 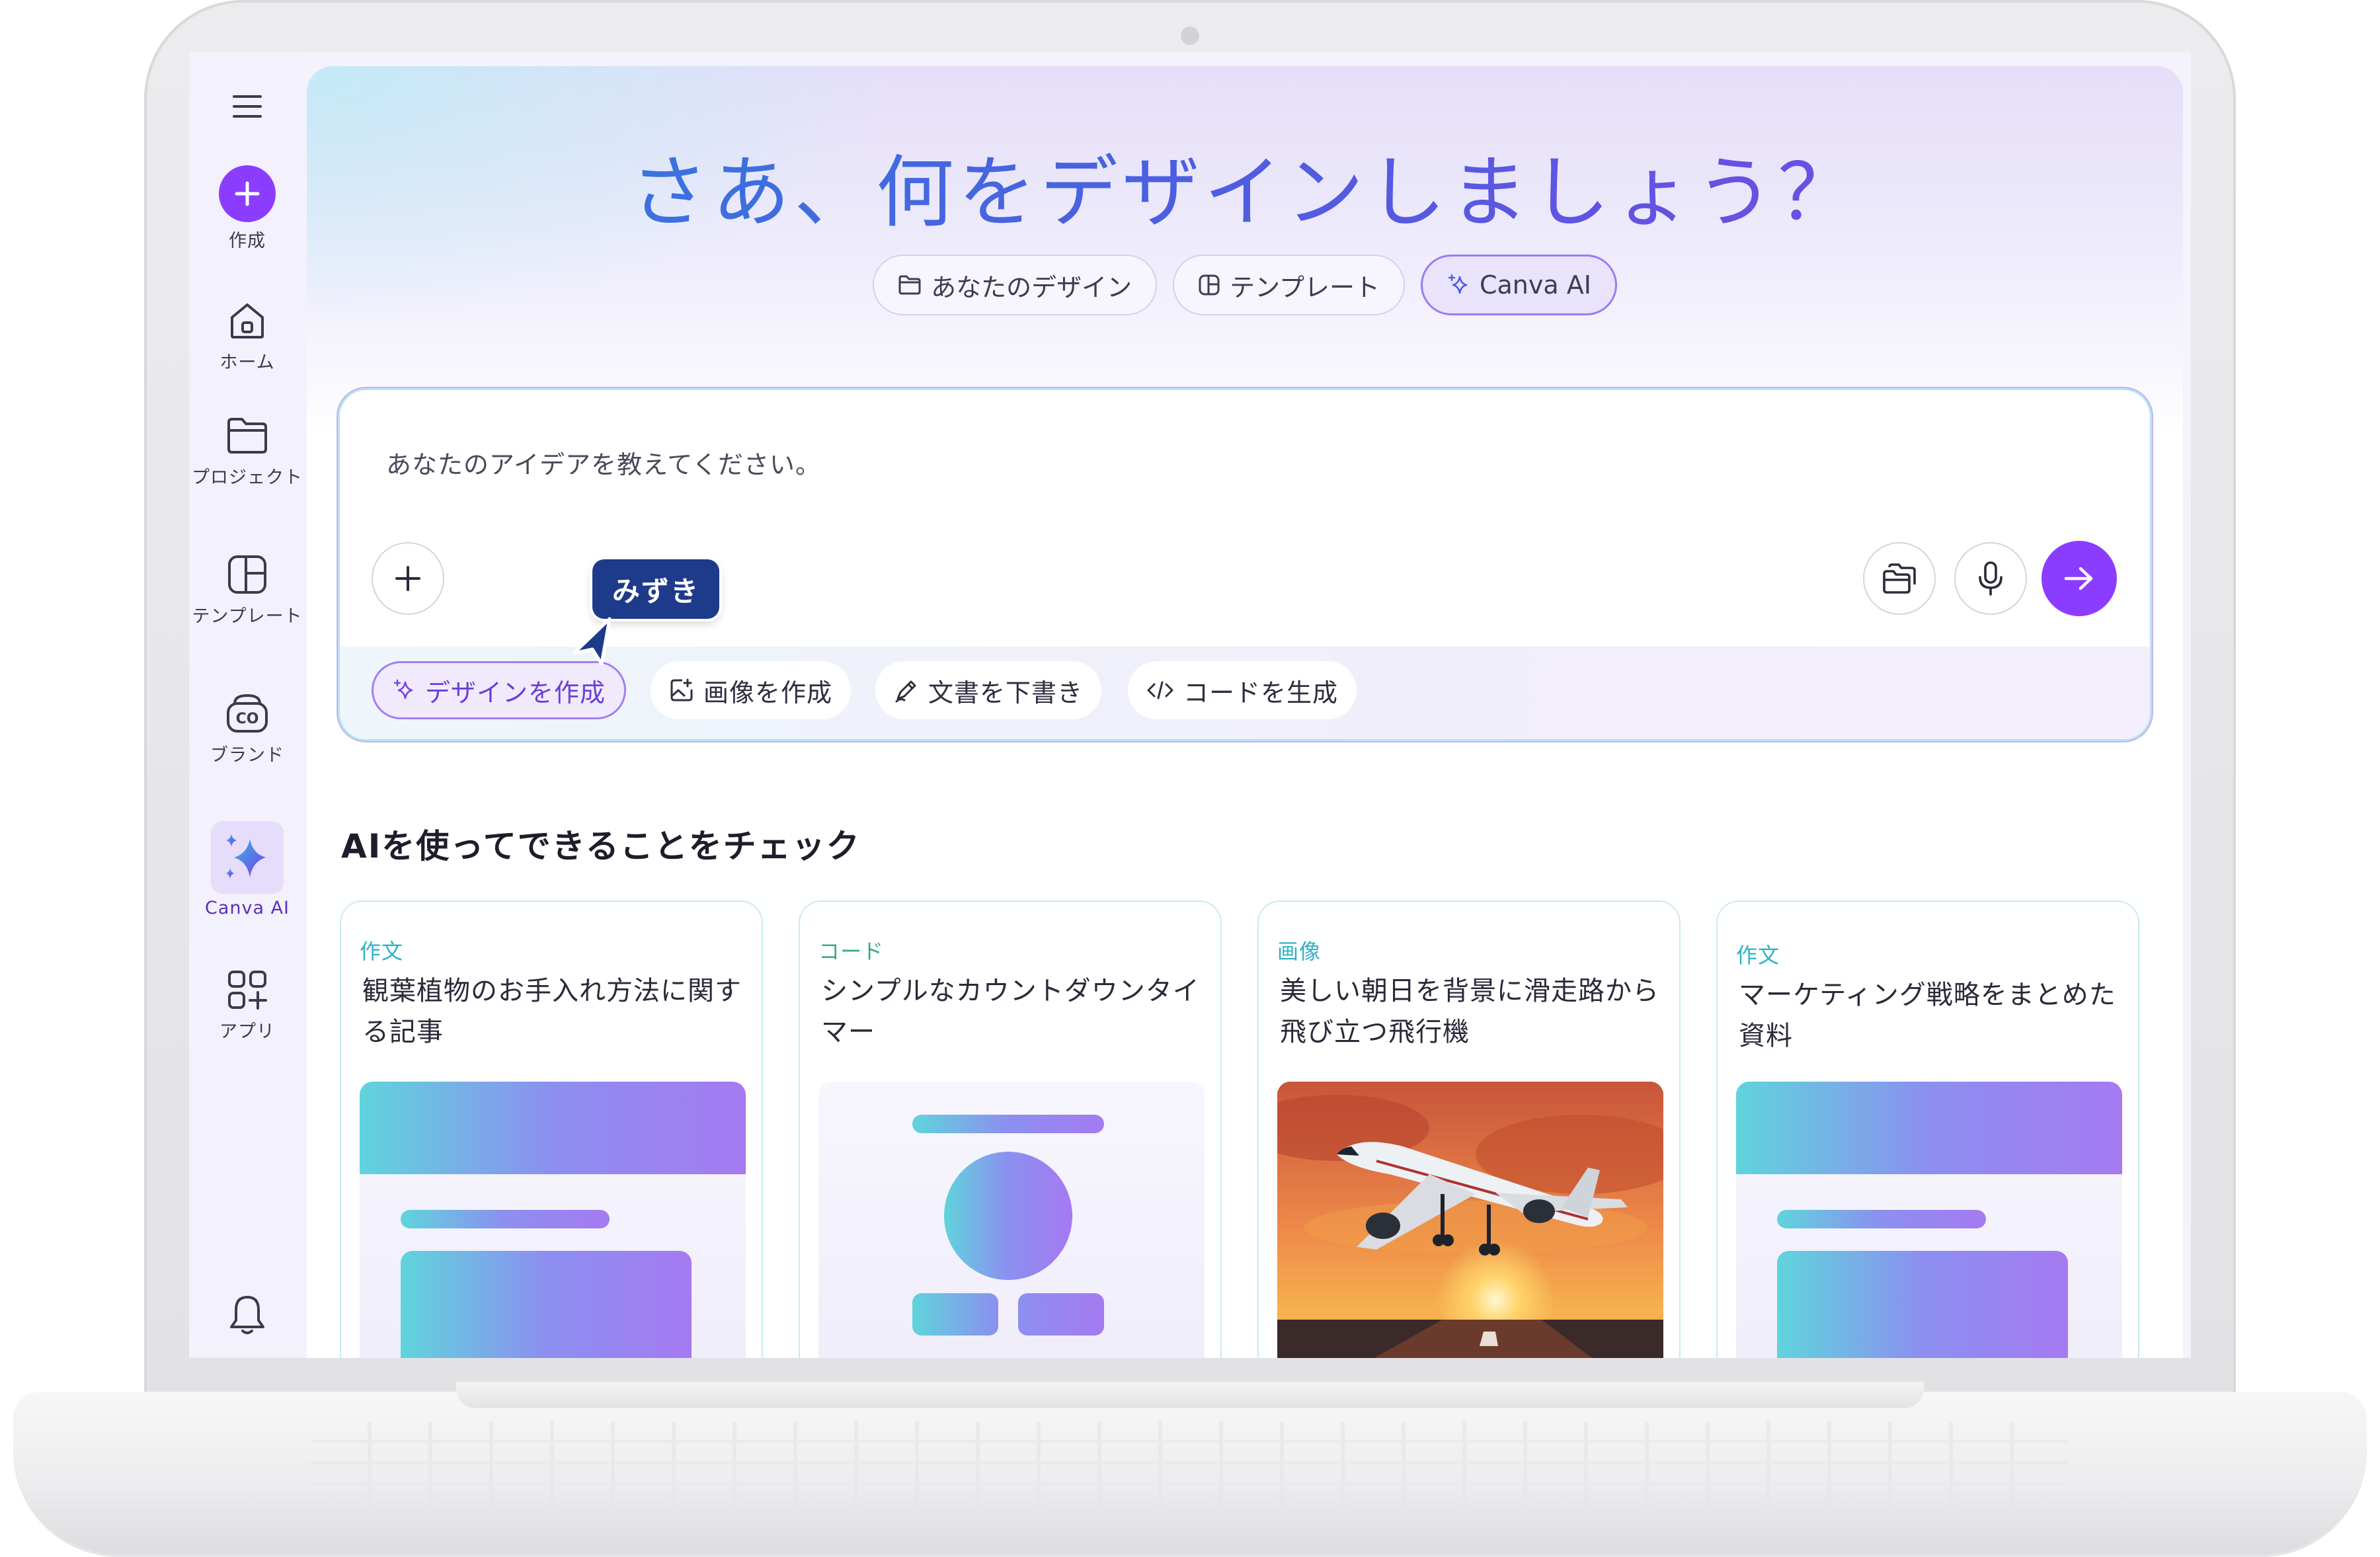 I want to click on sidebar-item-projects: プロジェクト, so click(x=247, y=451).